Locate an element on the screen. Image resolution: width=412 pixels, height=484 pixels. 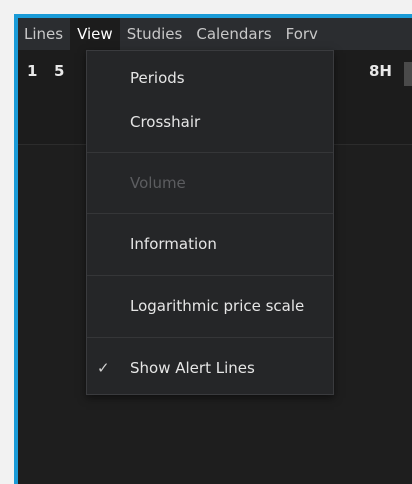
menu-item-log-scale: Logarithmic price scale is located at coordinates (210, 306).